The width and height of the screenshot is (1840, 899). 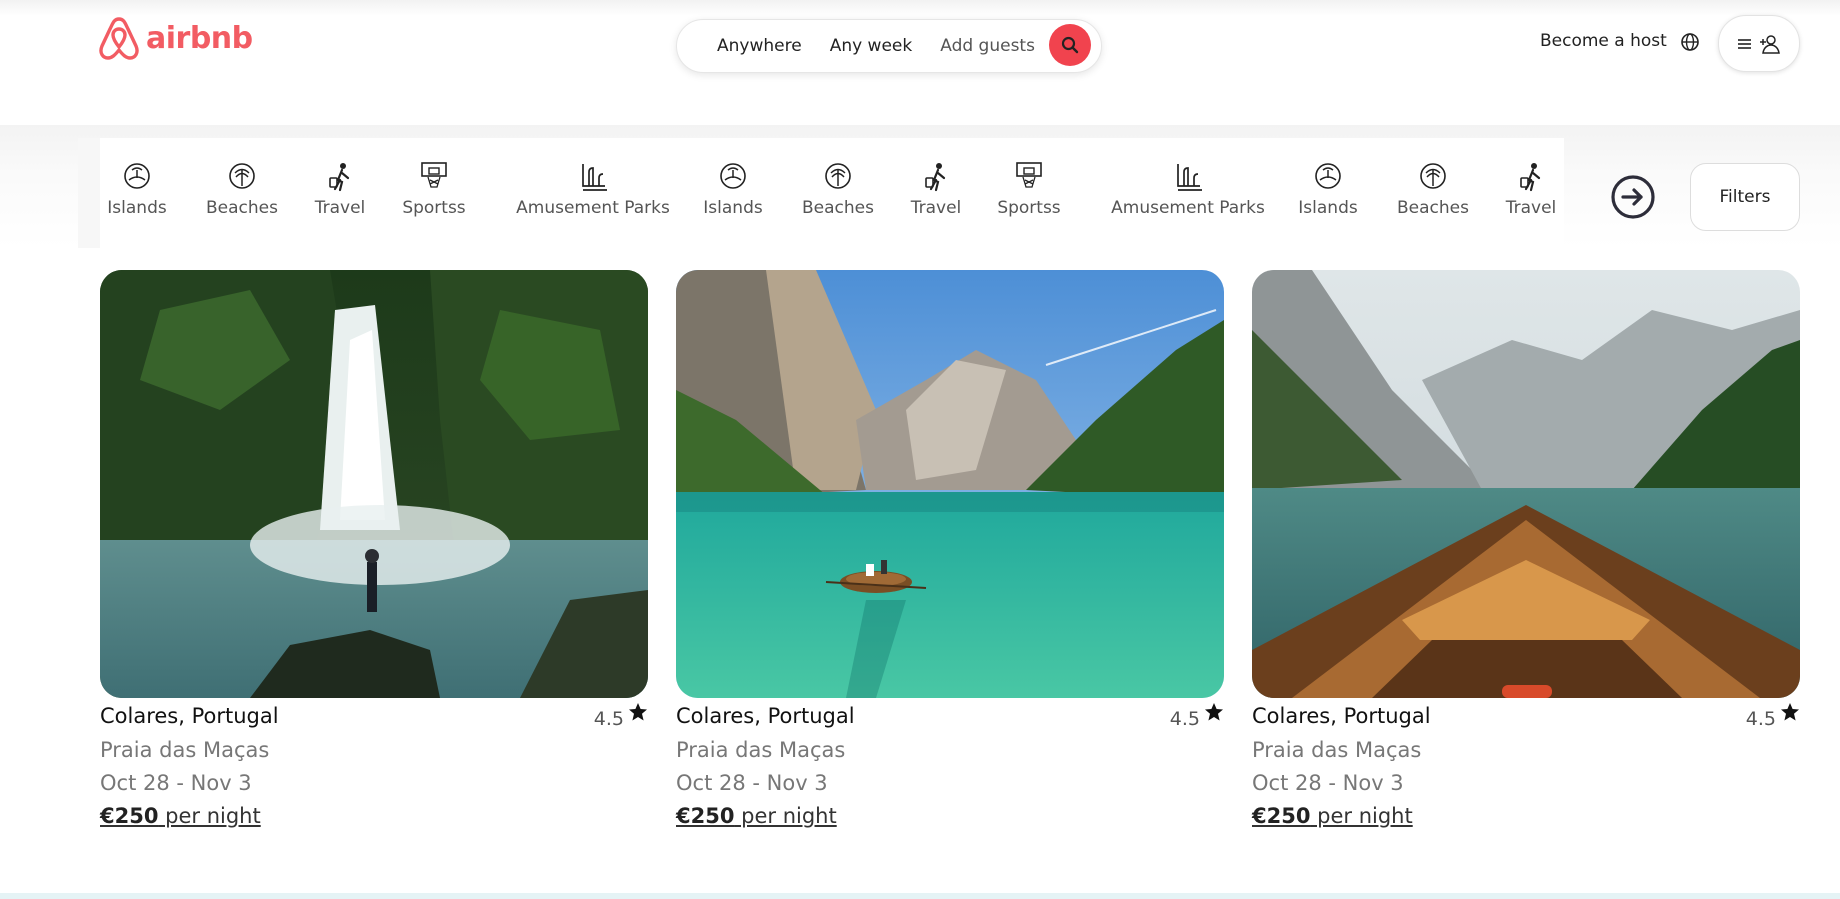 I want to click on turquoise-lake-boat-photo, so click(x=950, y=484).